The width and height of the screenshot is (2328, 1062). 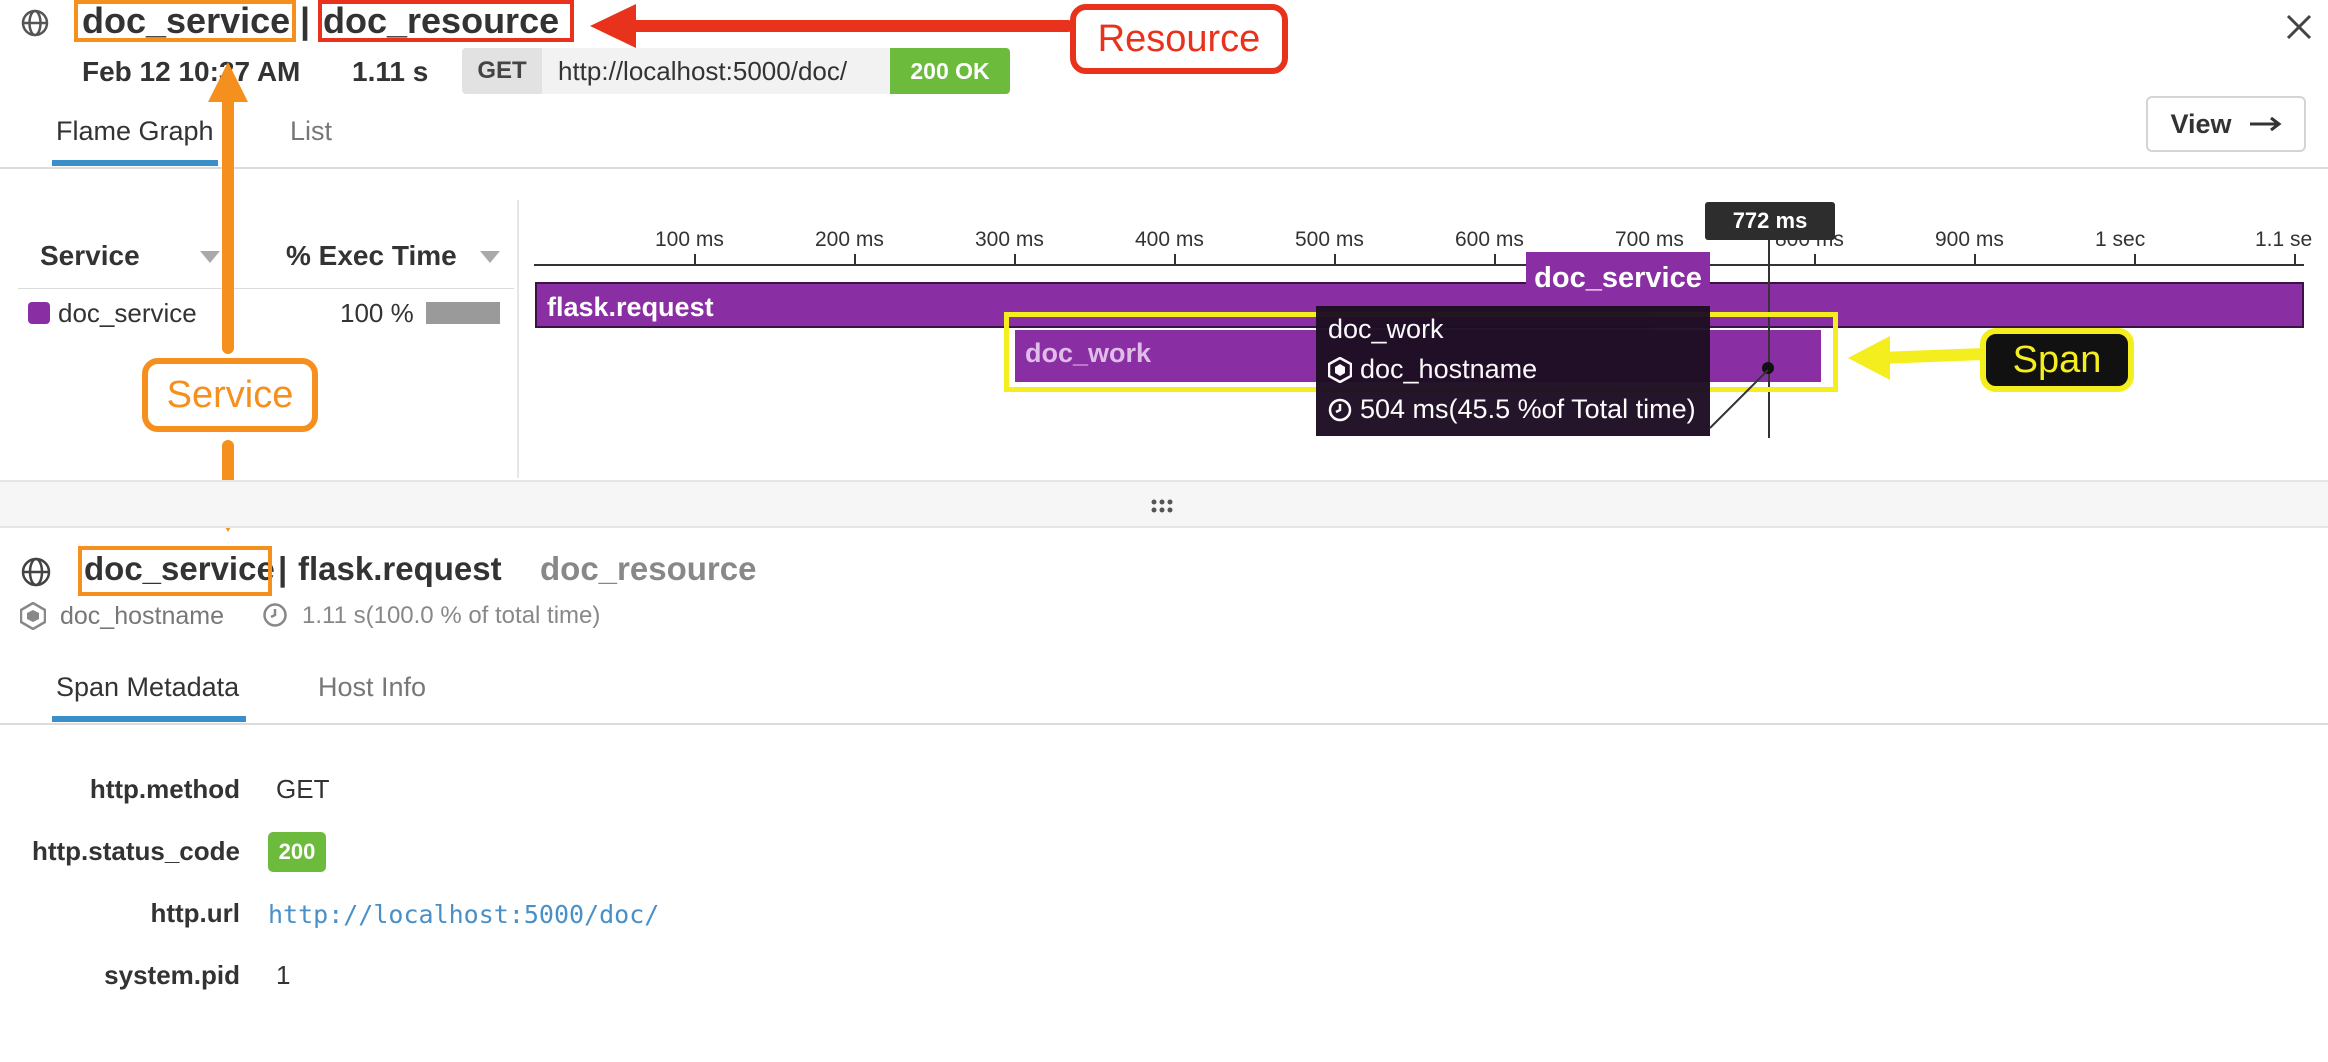 I want to click on span-service-highlight-box, so click(x=175, y=571).